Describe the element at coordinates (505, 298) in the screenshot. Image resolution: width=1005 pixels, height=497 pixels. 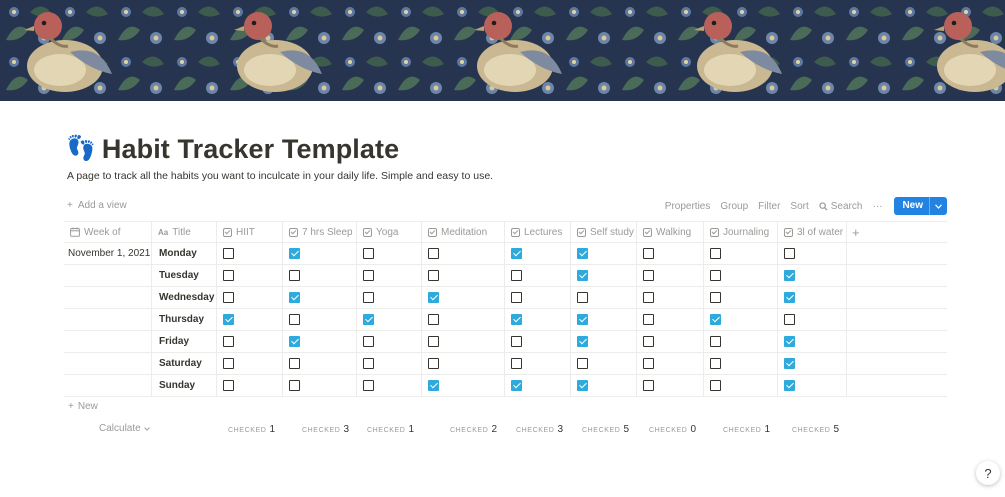
I see `table-row: Wednesday` at that location.